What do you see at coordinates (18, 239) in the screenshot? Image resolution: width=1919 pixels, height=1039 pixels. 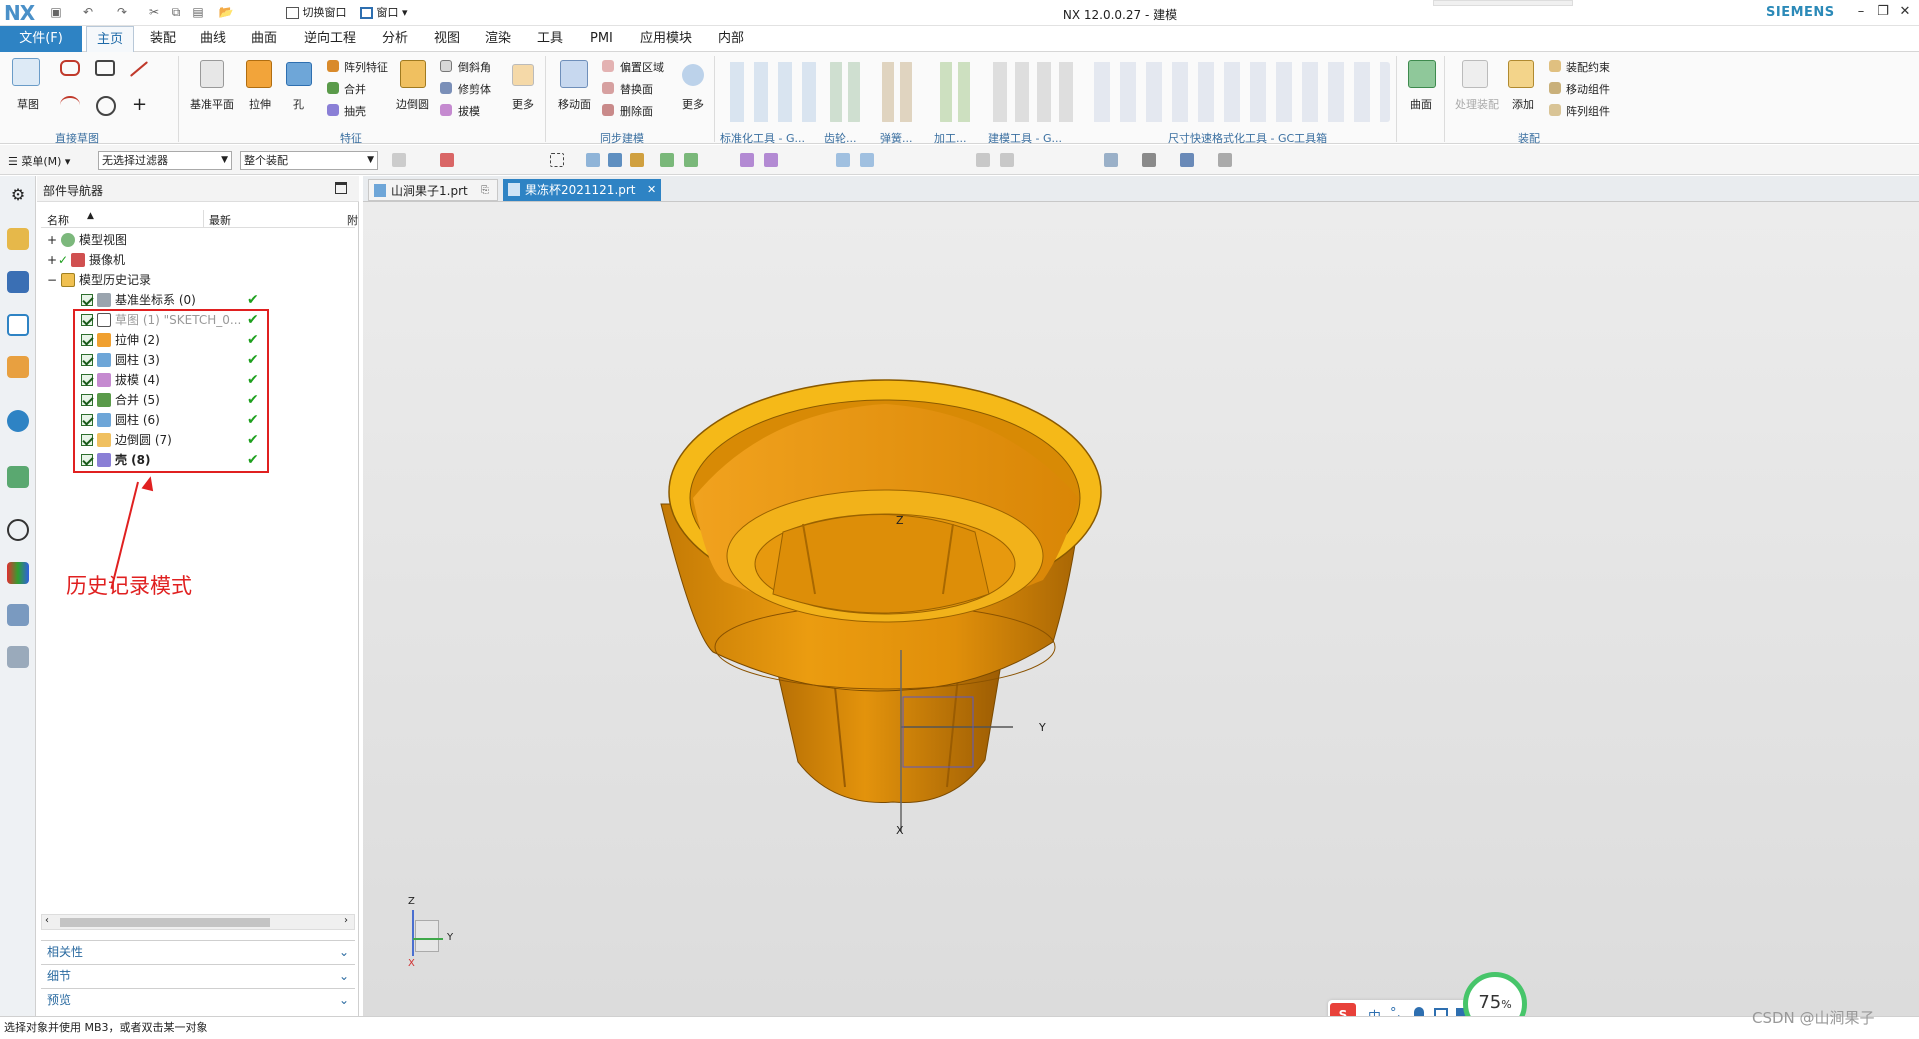 I see `assembly-navigator-icon` at bounding box center [18, 239].